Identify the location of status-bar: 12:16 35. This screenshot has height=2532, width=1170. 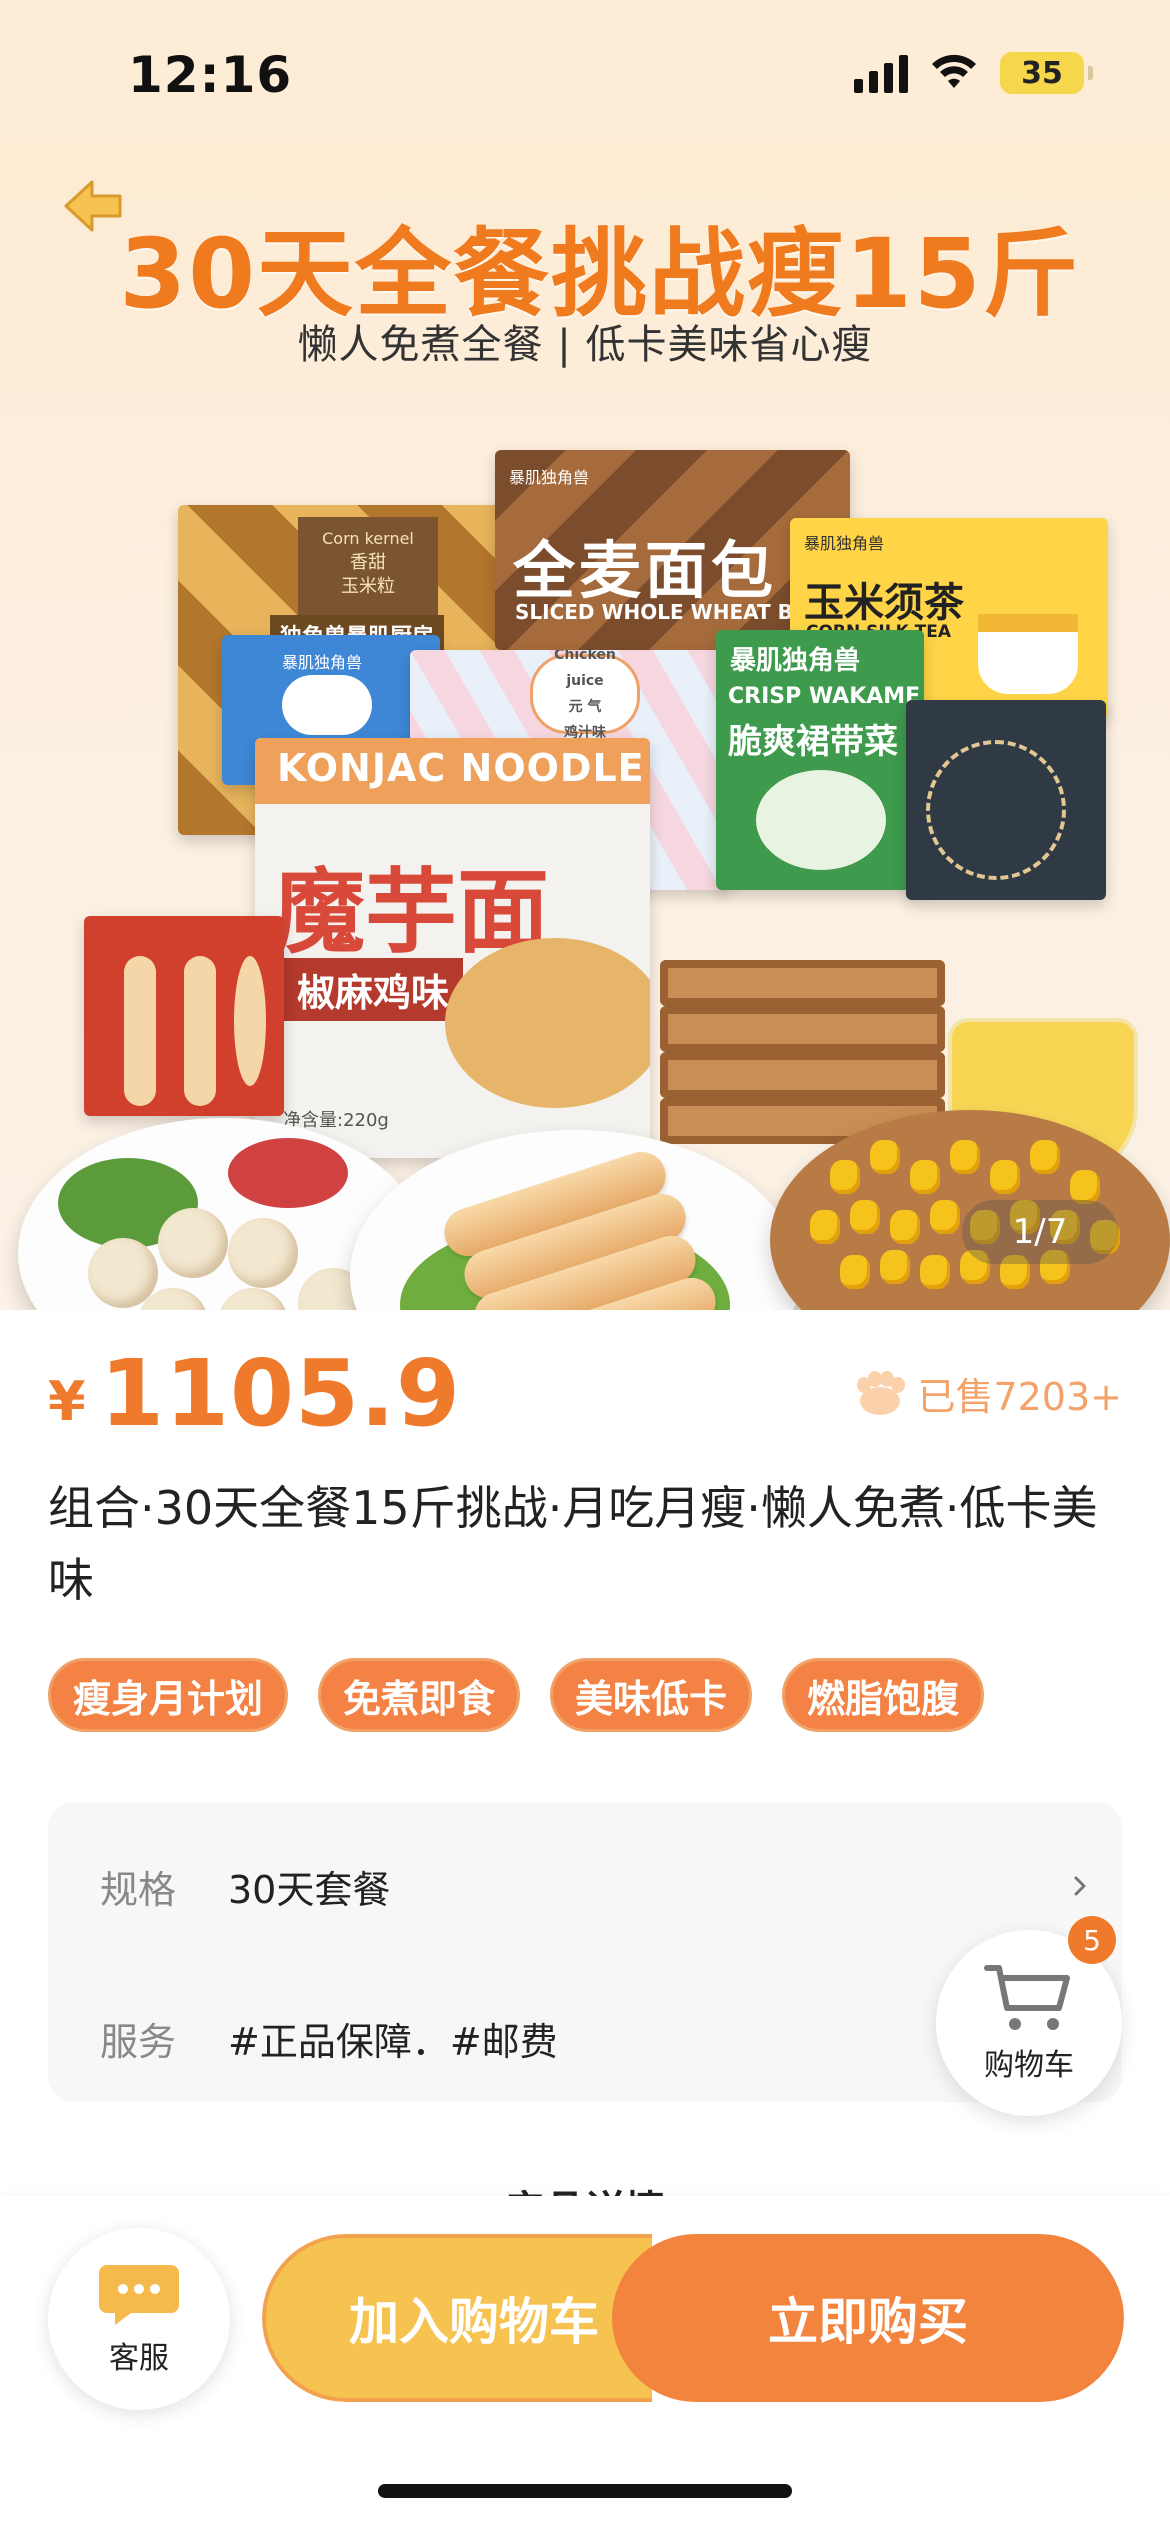
(585, 70).